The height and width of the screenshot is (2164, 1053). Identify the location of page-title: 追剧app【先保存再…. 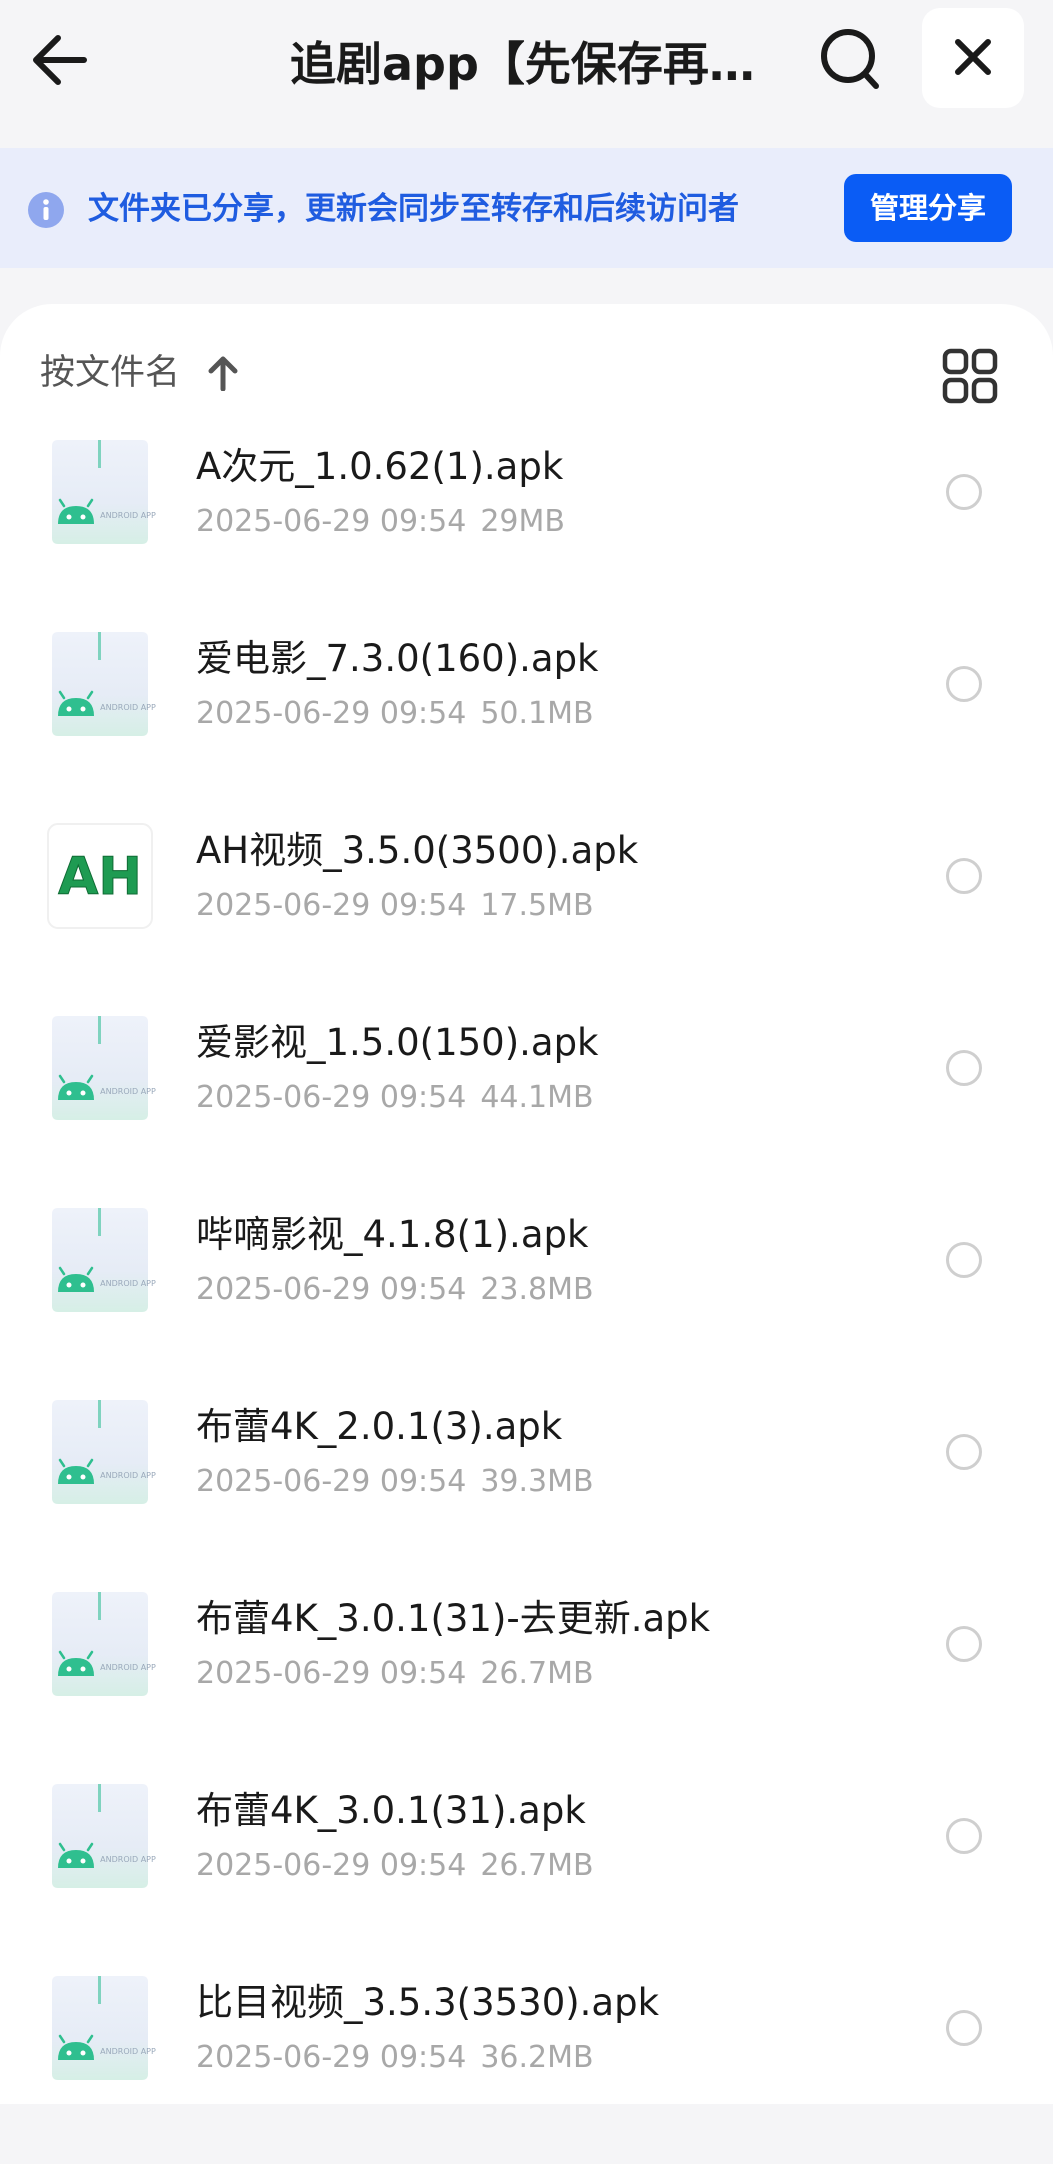
(522, 64).